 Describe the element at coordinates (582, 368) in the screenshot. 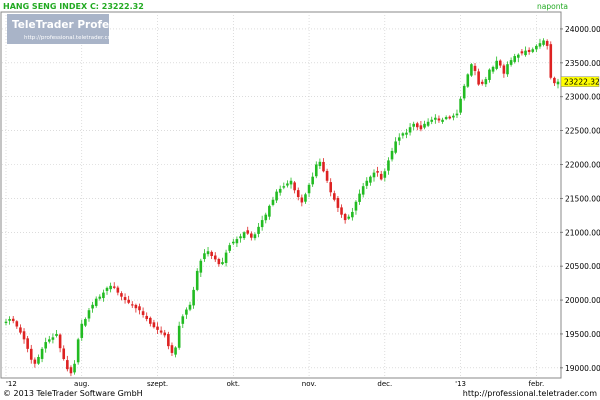

I see `y-tick-label: 19000.00` at that location.